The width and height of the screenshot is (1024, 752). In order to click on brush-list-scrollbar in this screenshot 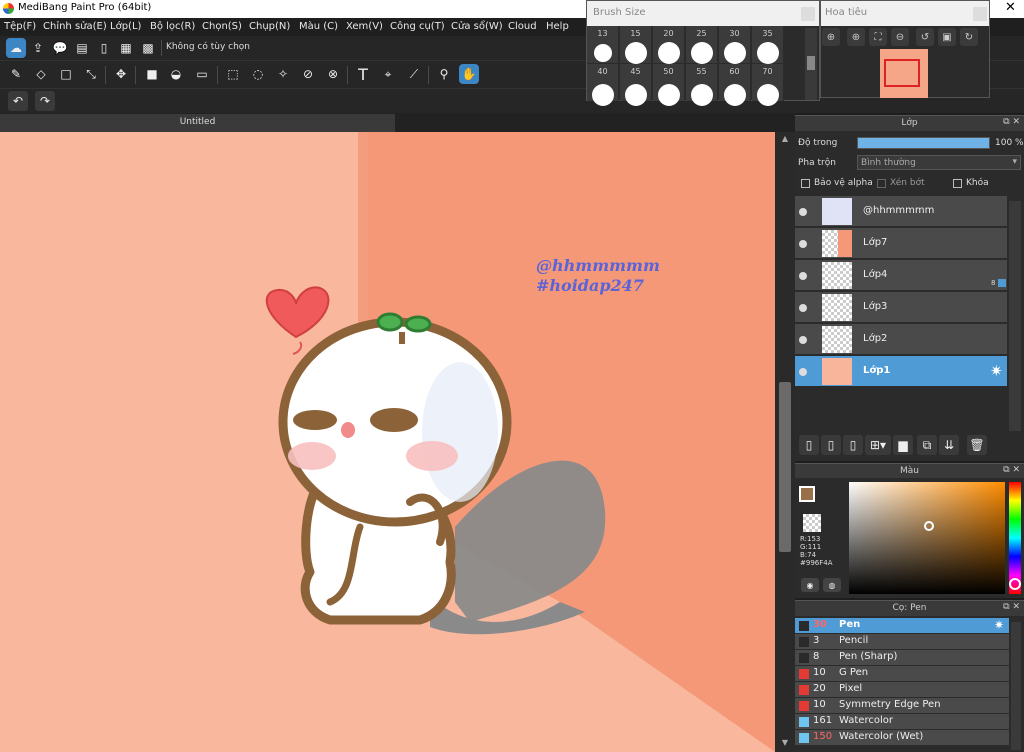, I will do `click(1016, 686)`.